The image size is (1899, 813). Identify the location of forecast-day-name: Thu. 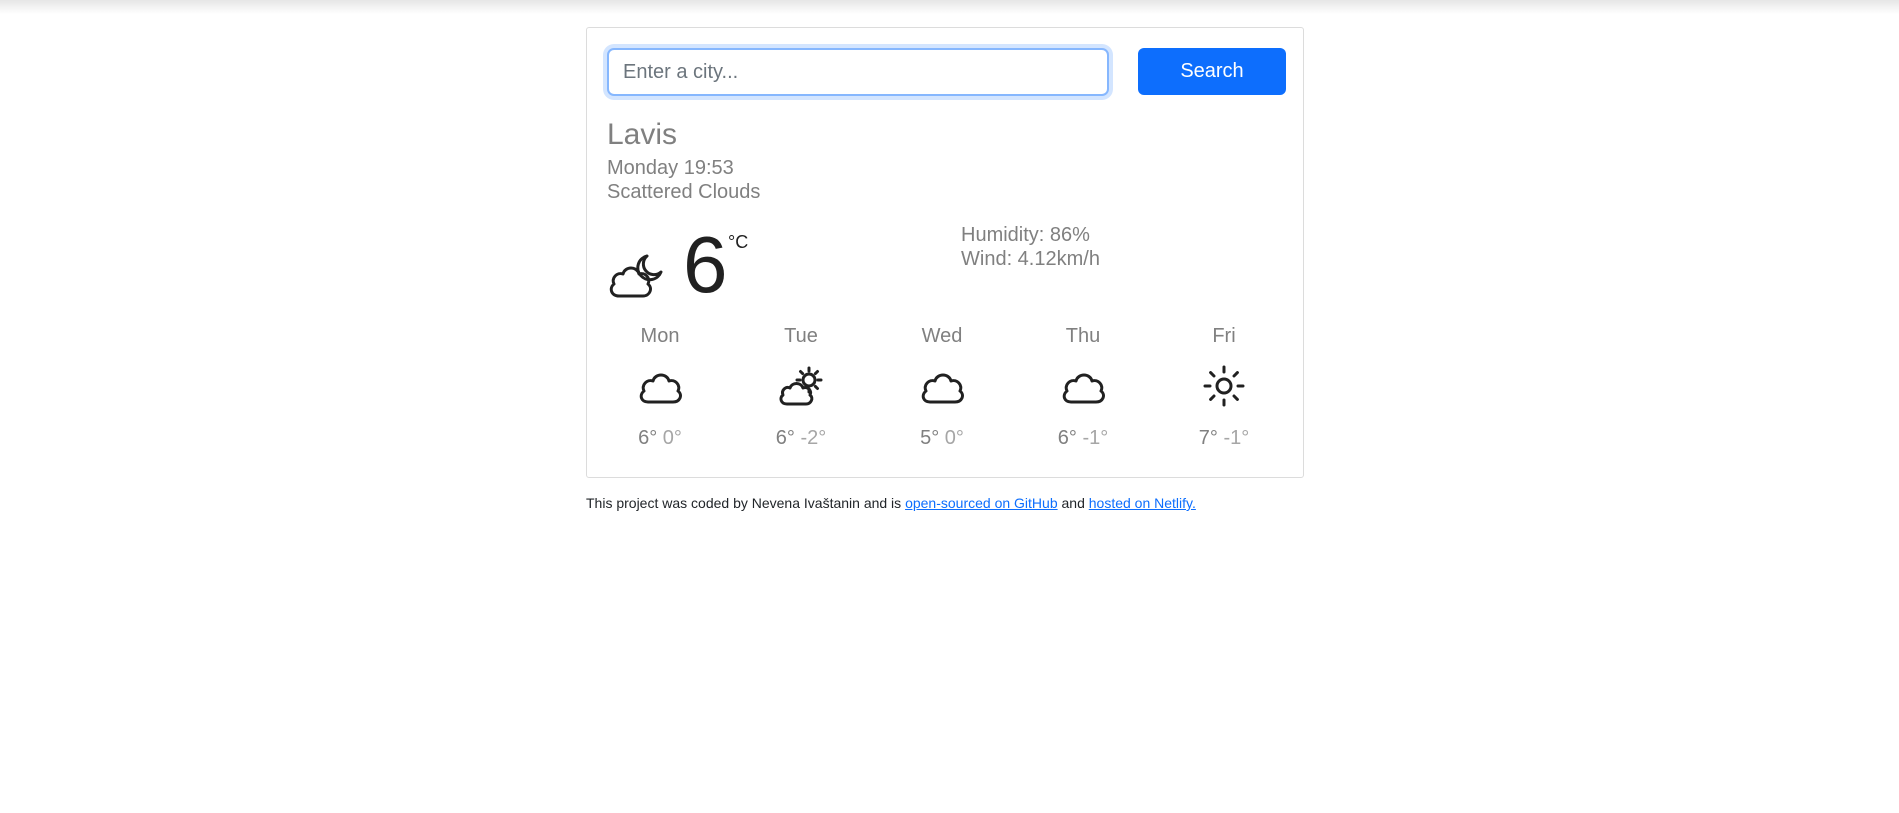
(1083, 336).